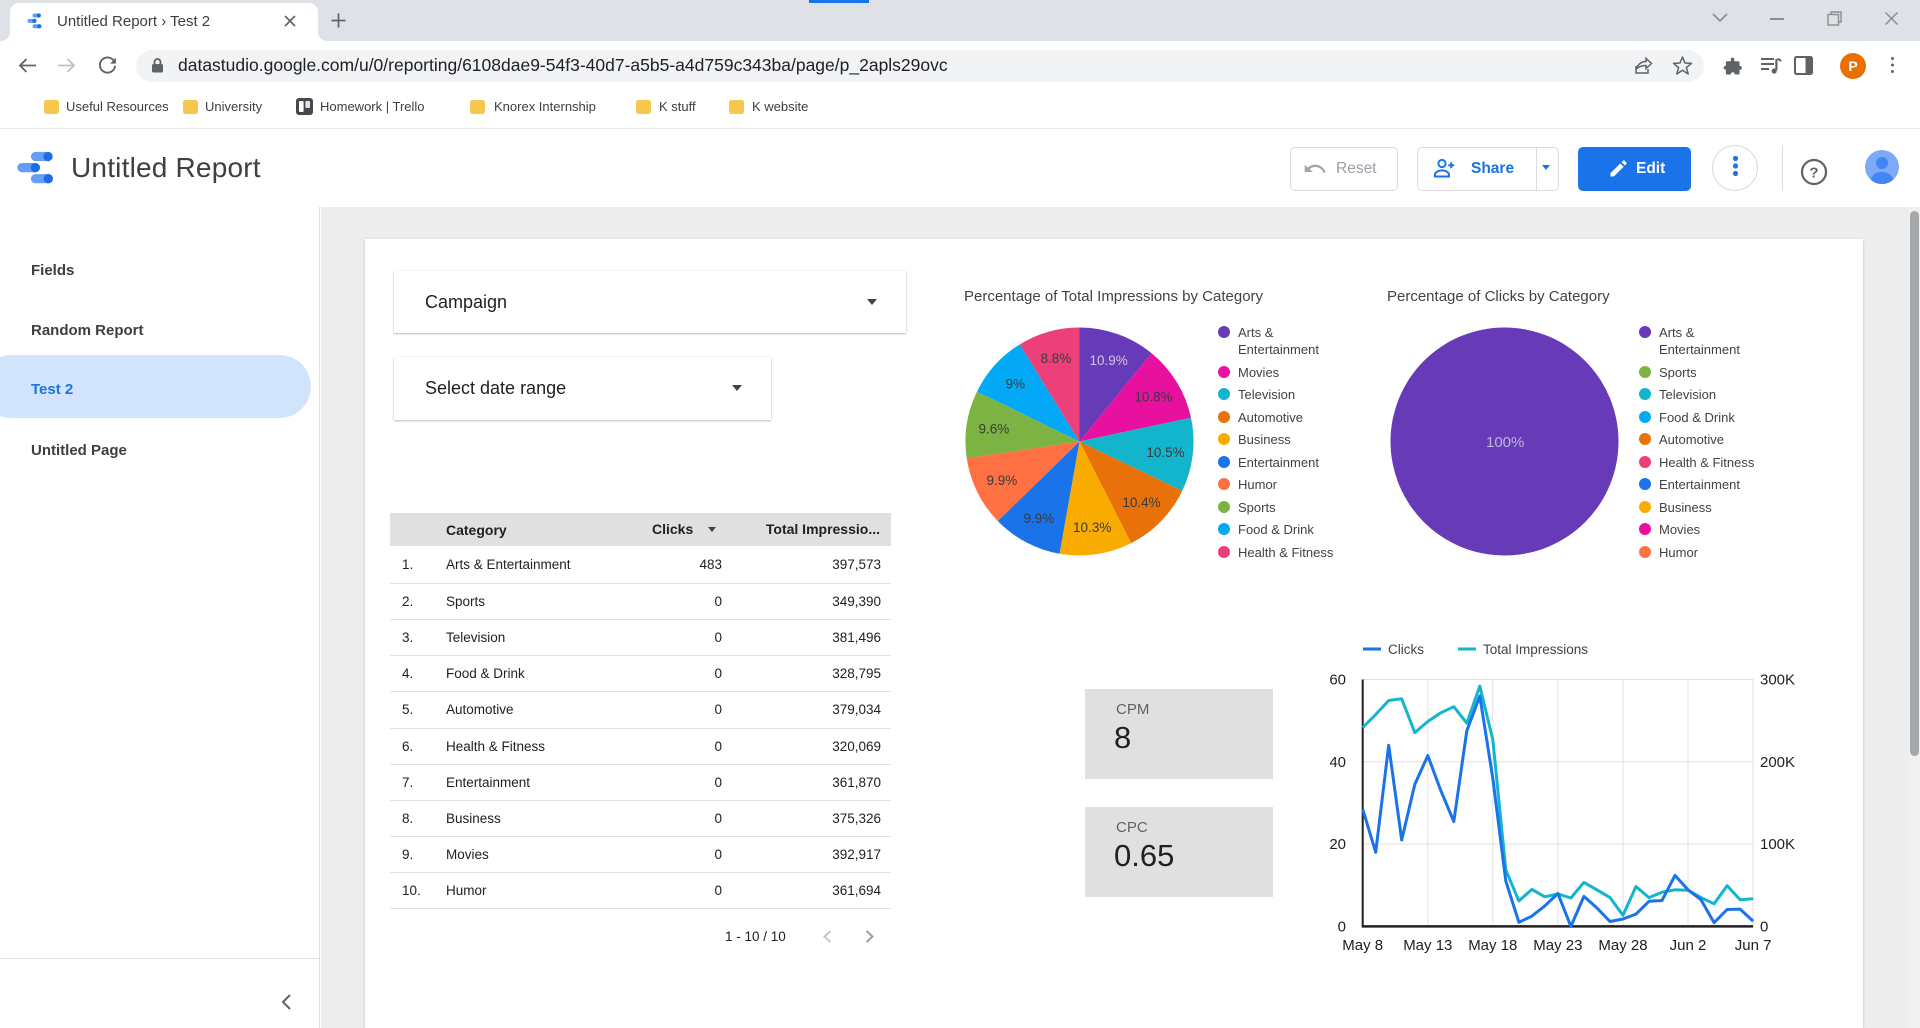  Describe the element at coordinates (1153, 396) in the screenshot. I see `svg-text: 10.8%` at that location.